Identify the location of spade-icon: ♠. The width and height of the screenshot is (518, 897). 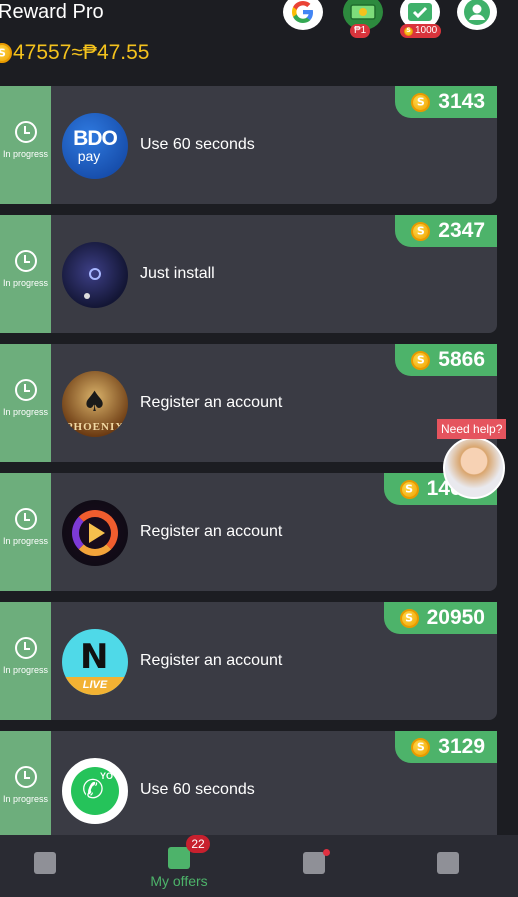
(95, 401).